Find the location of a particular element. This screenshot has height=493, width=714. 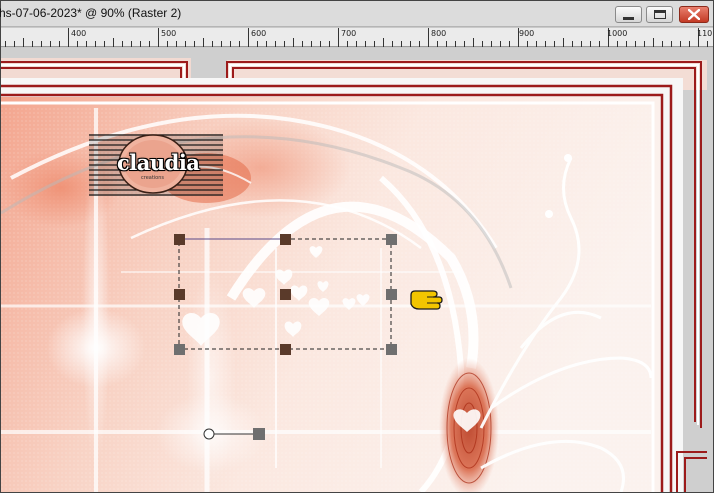

handle-top-left is located at coordinates (179, 239).